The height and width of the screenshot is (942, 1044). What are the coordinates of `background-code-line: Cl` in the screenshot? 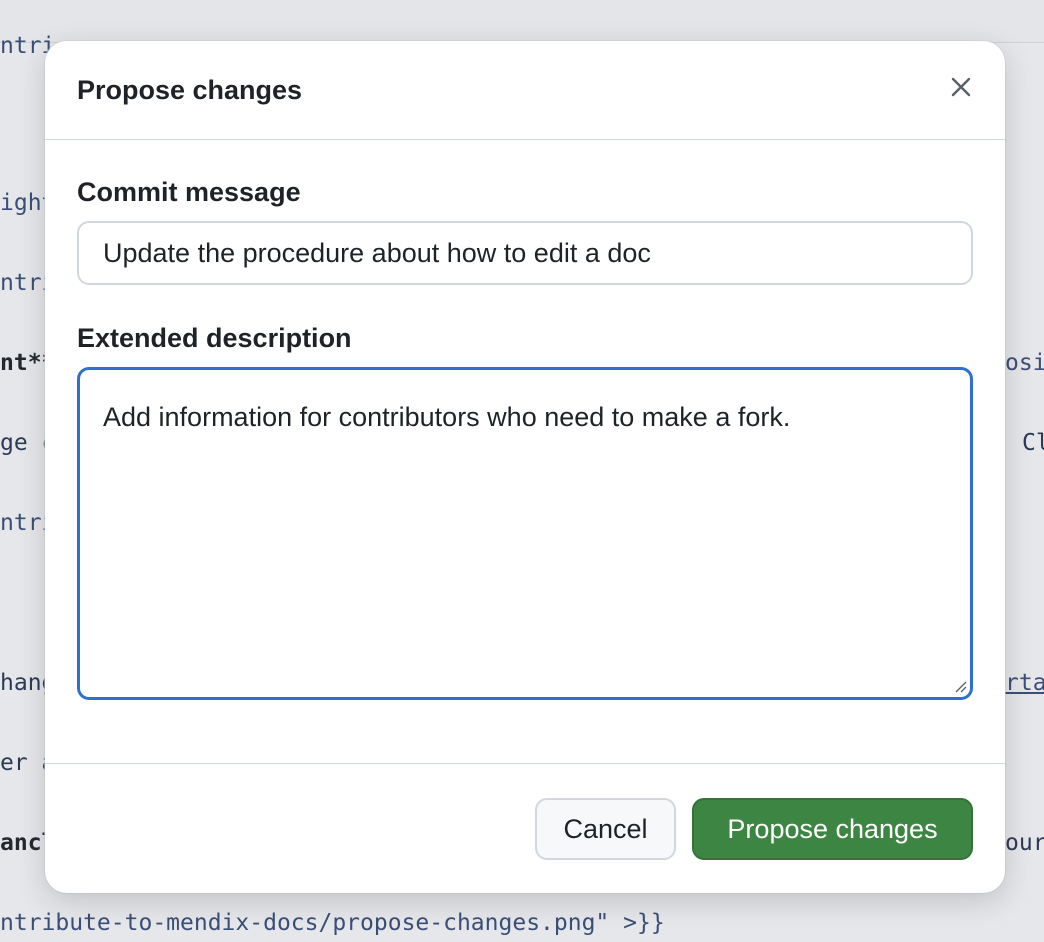 It's located at (1033, 443).